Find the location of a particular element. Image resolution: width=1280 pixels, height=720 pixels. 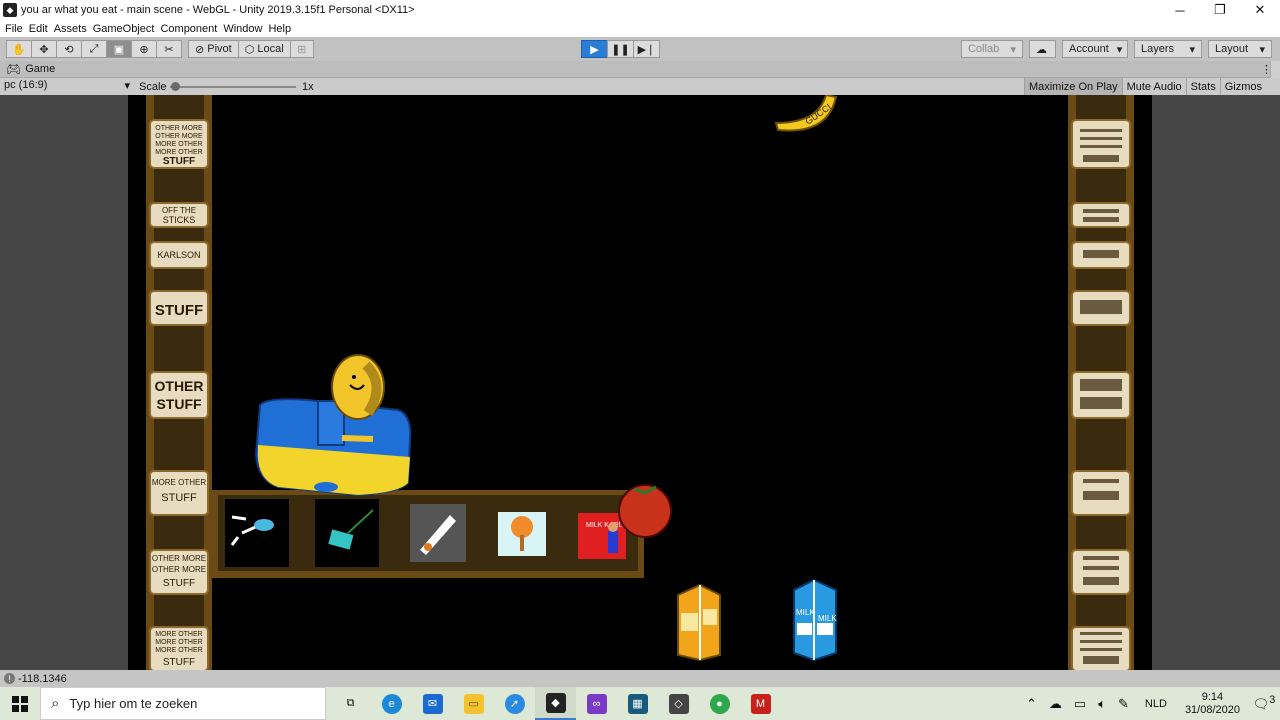

clock: 9:14 31/08/2020 is located at coordinates (1212, 704).